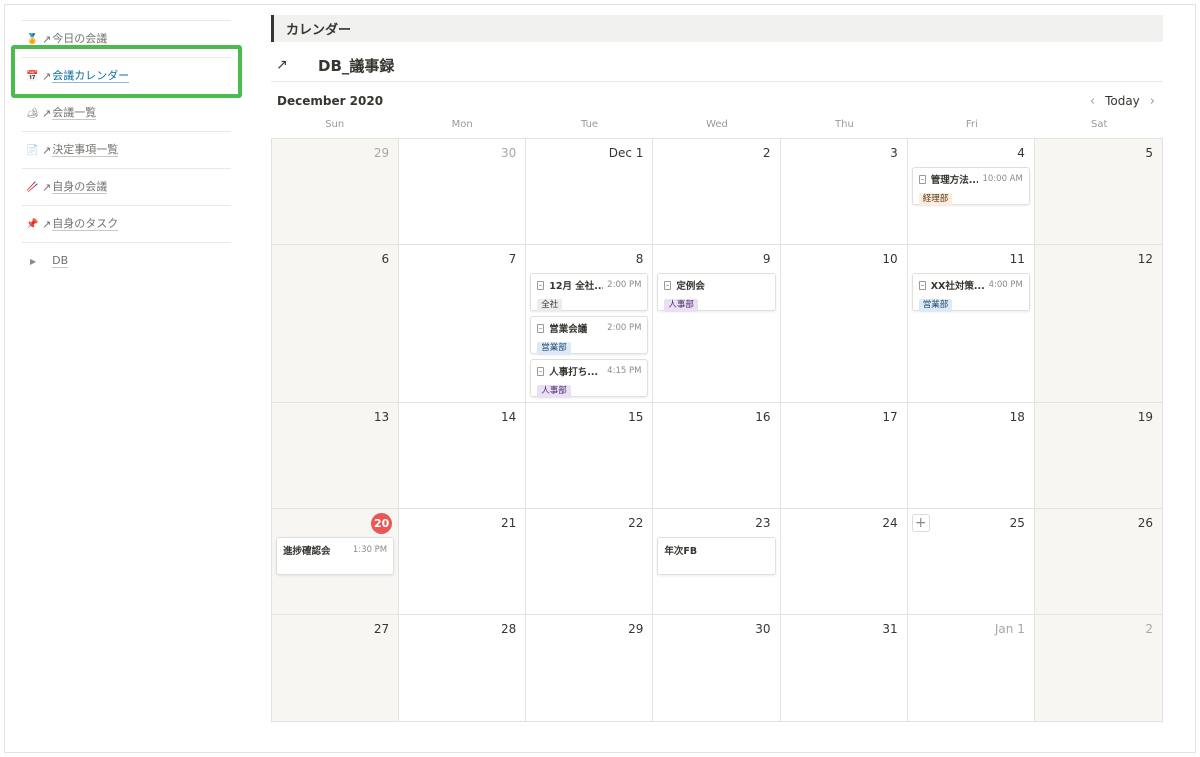 This screenshot has width=1200, height=757. What do you see at coordinates (463, 562) in the screenshot?
I see `day-cell: 21` at bounding box center [463, 562].